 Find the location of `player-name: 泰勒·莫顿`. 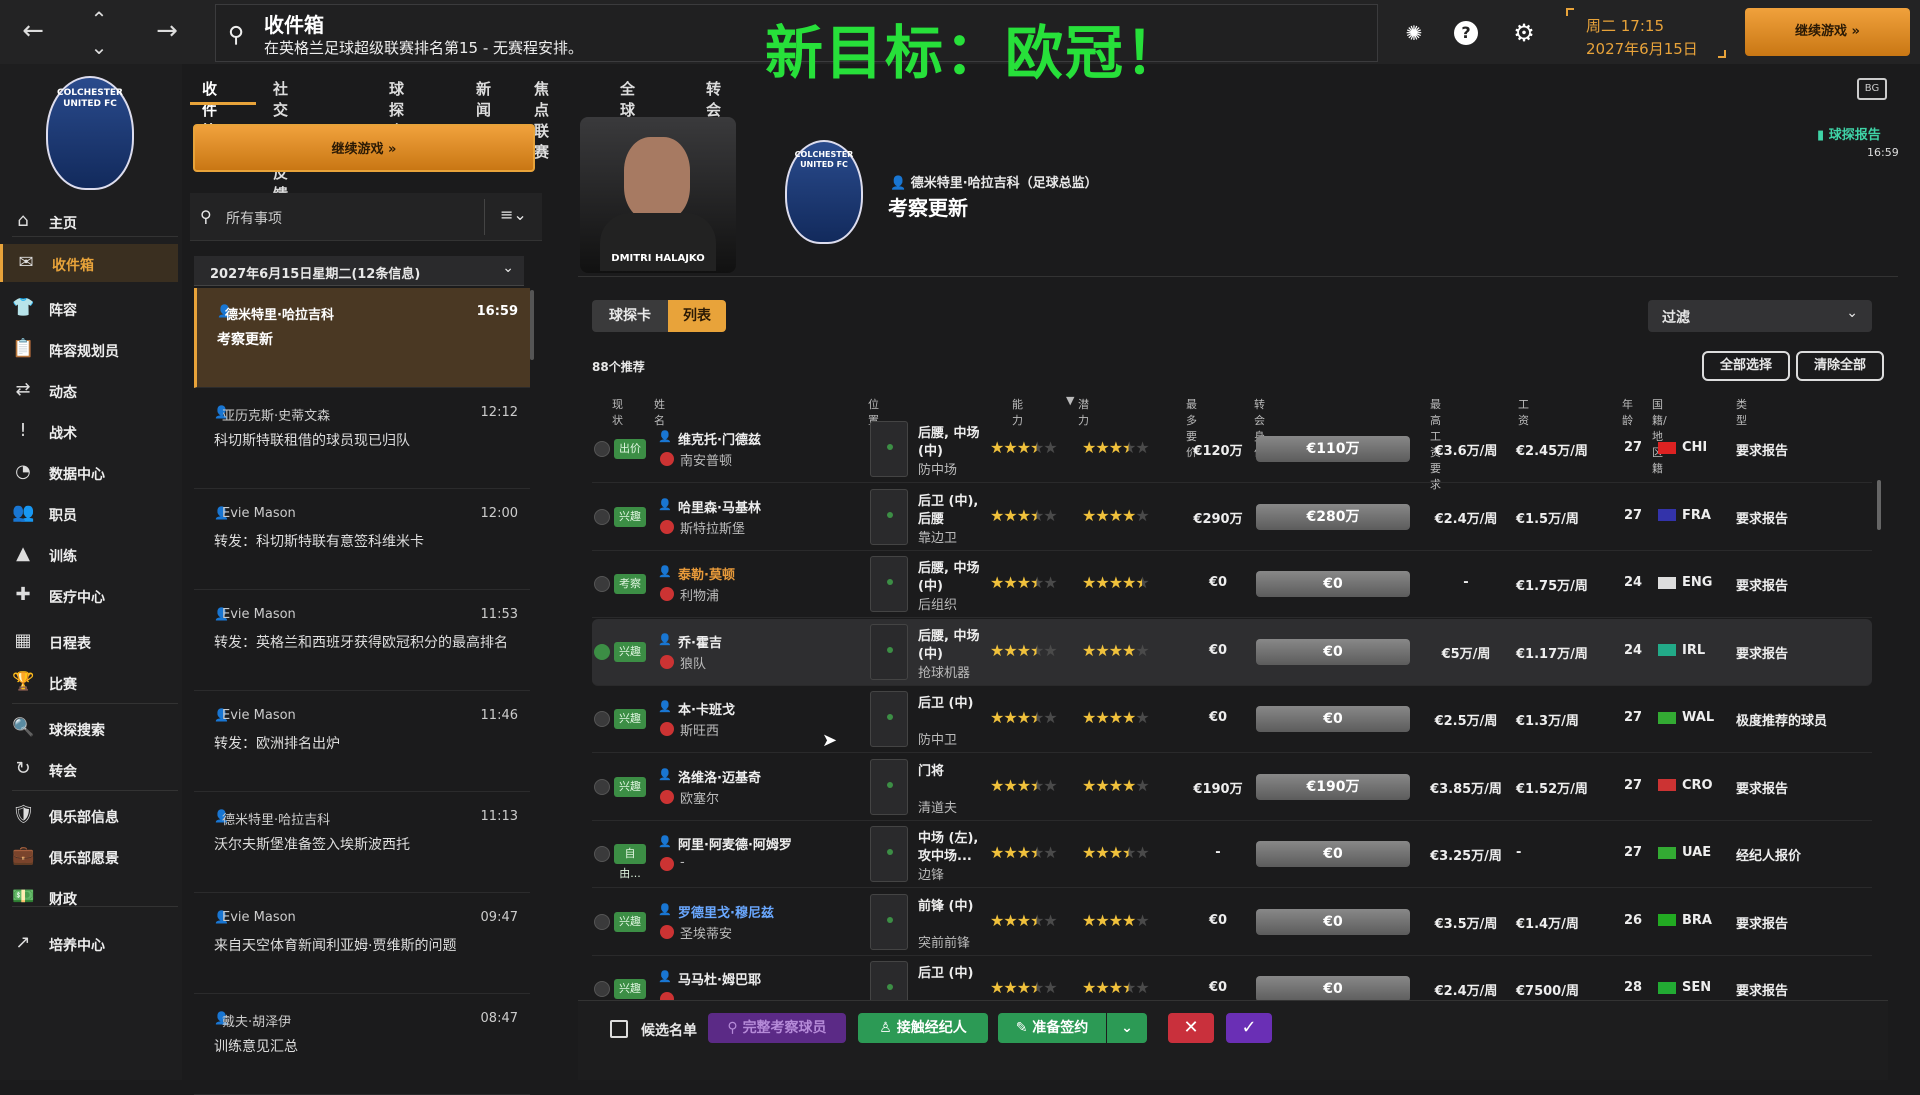

player-name: 泰勒·莫顿 is located at coordinates (706, 573).